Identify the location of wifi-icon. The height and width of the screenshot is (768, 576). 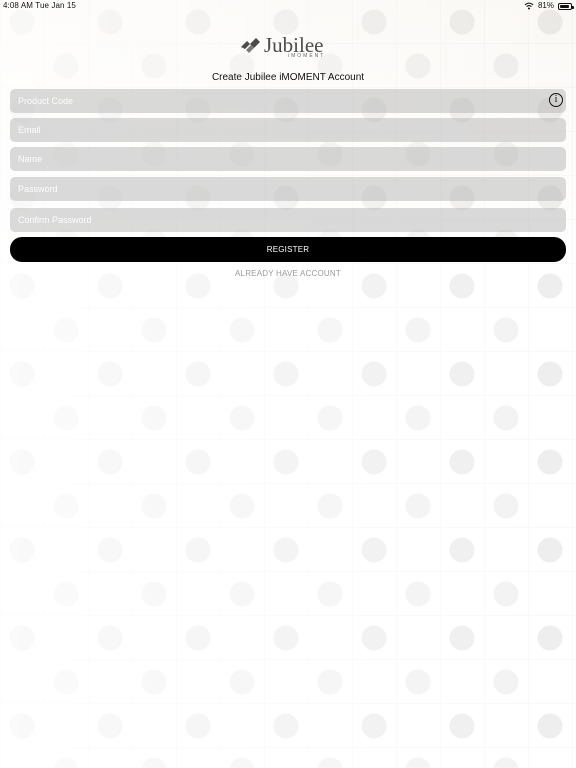
(529, 6).